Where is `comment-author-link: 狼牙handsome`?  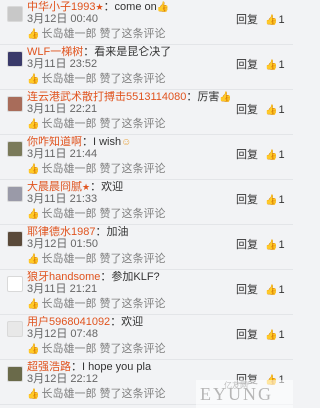
comment-author-link: 狼牙handsome is located at coordinates (63, 277).